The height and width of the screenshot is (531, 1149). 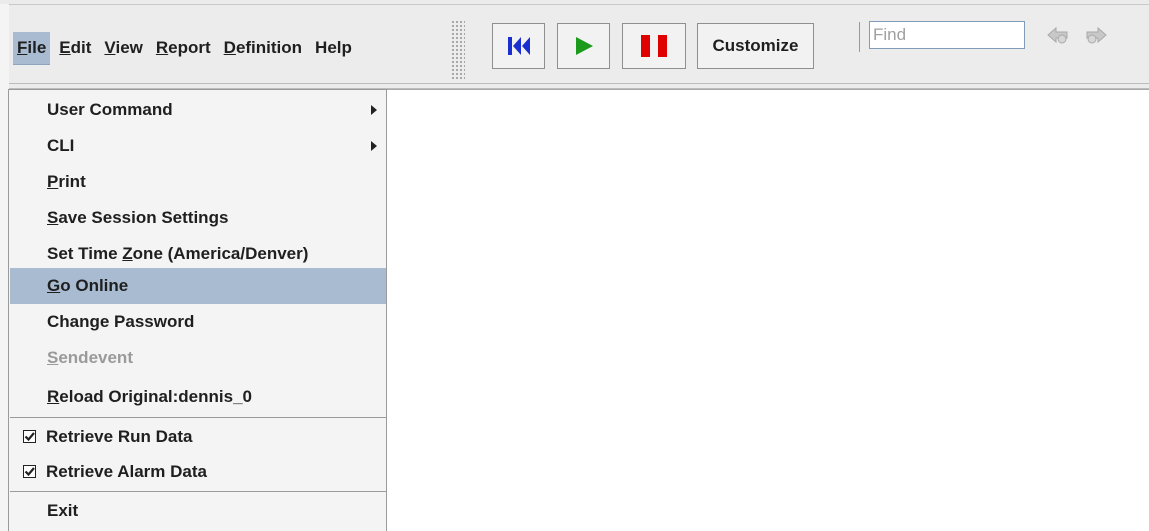 I want to click on menu-item-cli: CLI, so click(x=198, y=146).